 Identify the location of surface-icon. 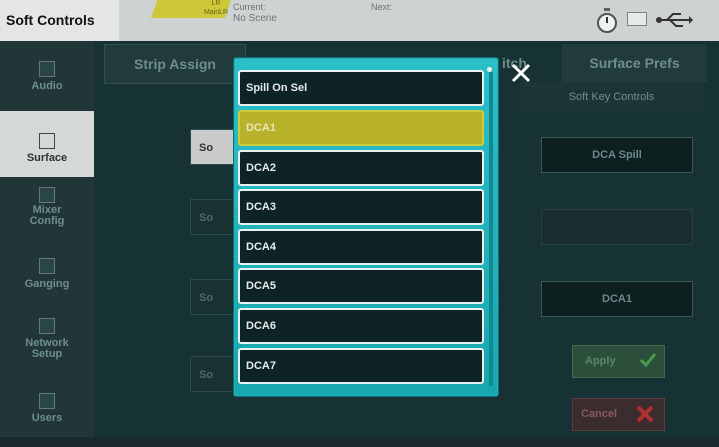
(47, 141).